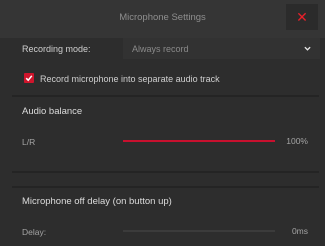 This screenshot has height=246, width=325. I want to click on balance-slider, so click(199, 141).